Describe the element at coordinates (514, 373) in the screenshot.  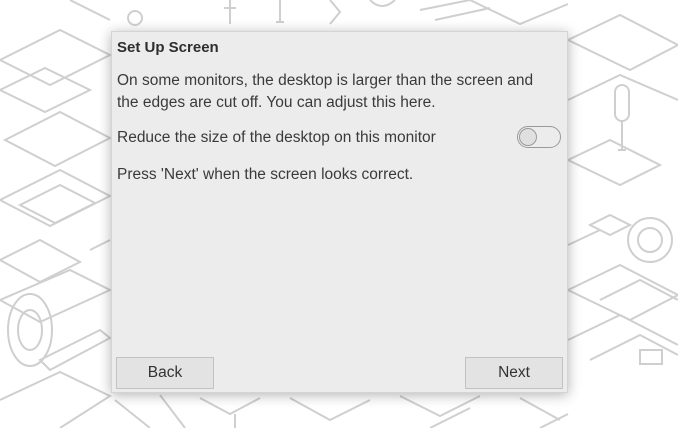
I see `next-button: Next` at that location.